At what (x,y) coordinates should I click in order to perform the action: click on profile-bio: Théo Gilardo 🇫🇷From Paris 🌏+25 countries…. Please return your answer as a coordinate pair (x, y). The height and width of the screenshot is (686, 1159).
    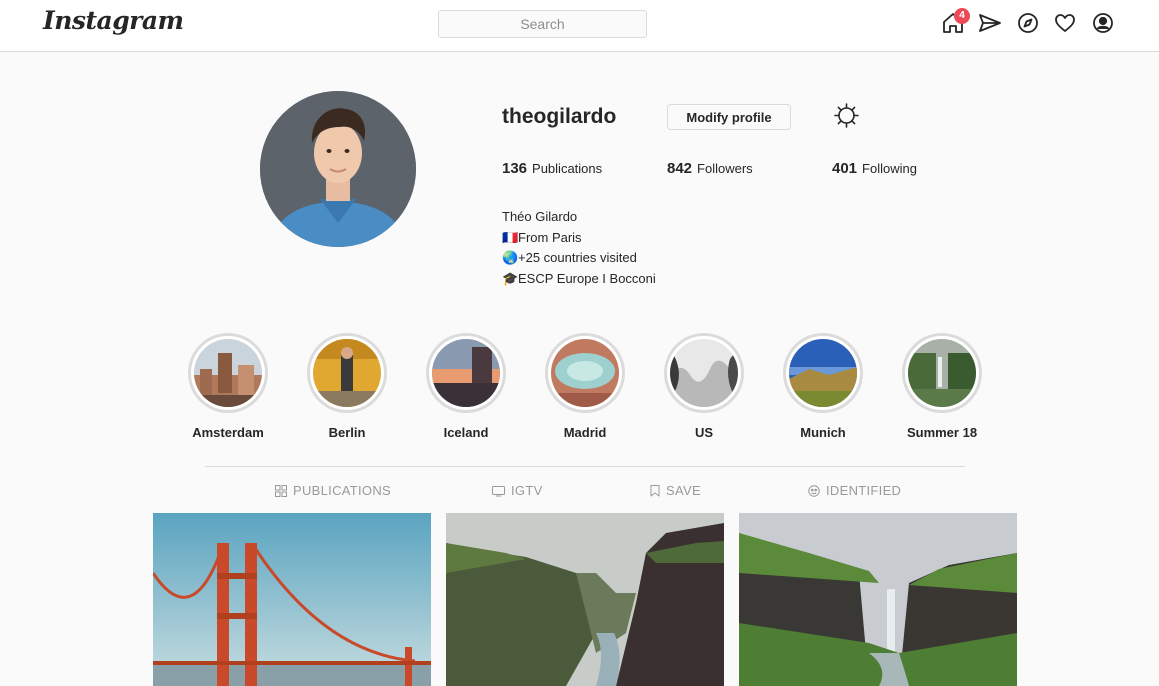
    Looking at the image, I should click on (579, 248).